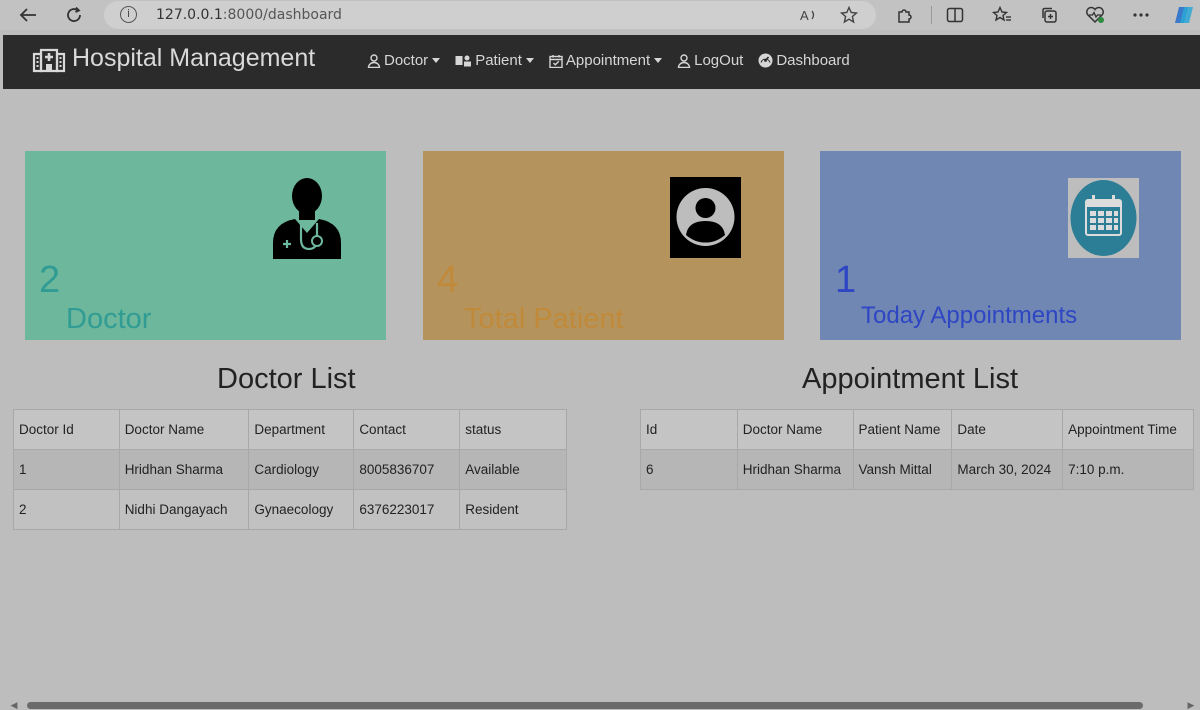 This screenshot has width=1200, height=710. I want to click on horizontal-scrollbar: ◀ ▶, so click(600, 705).